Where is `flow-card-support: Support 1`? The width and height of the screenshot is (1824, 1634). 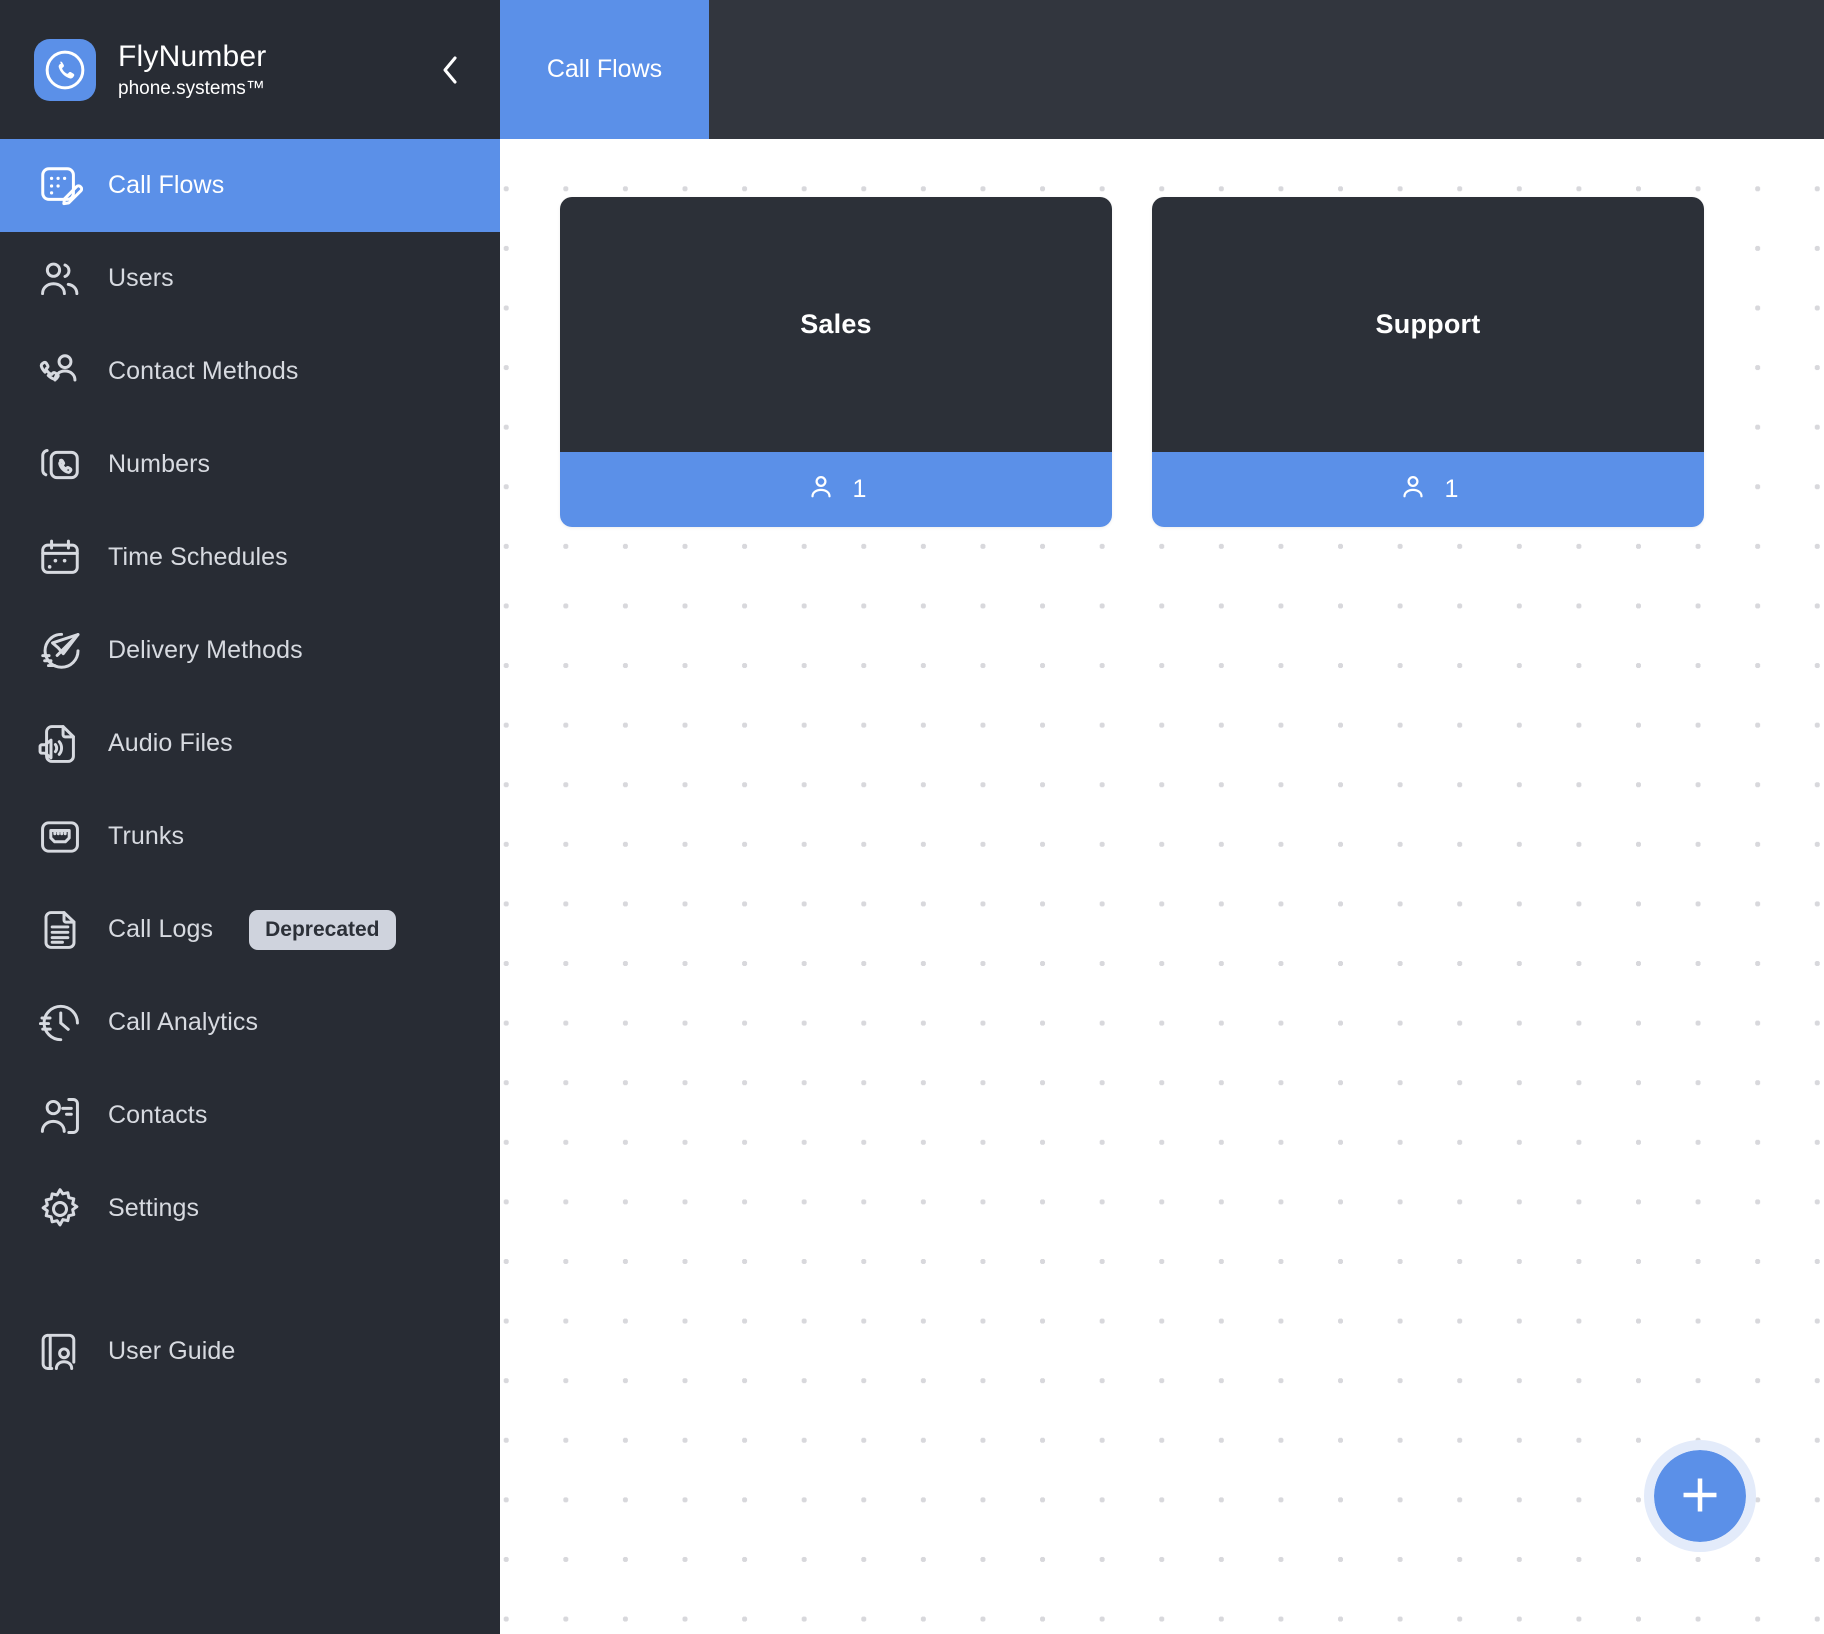 flow-card-support: Support 1 is located at coordinates (1428, 362).